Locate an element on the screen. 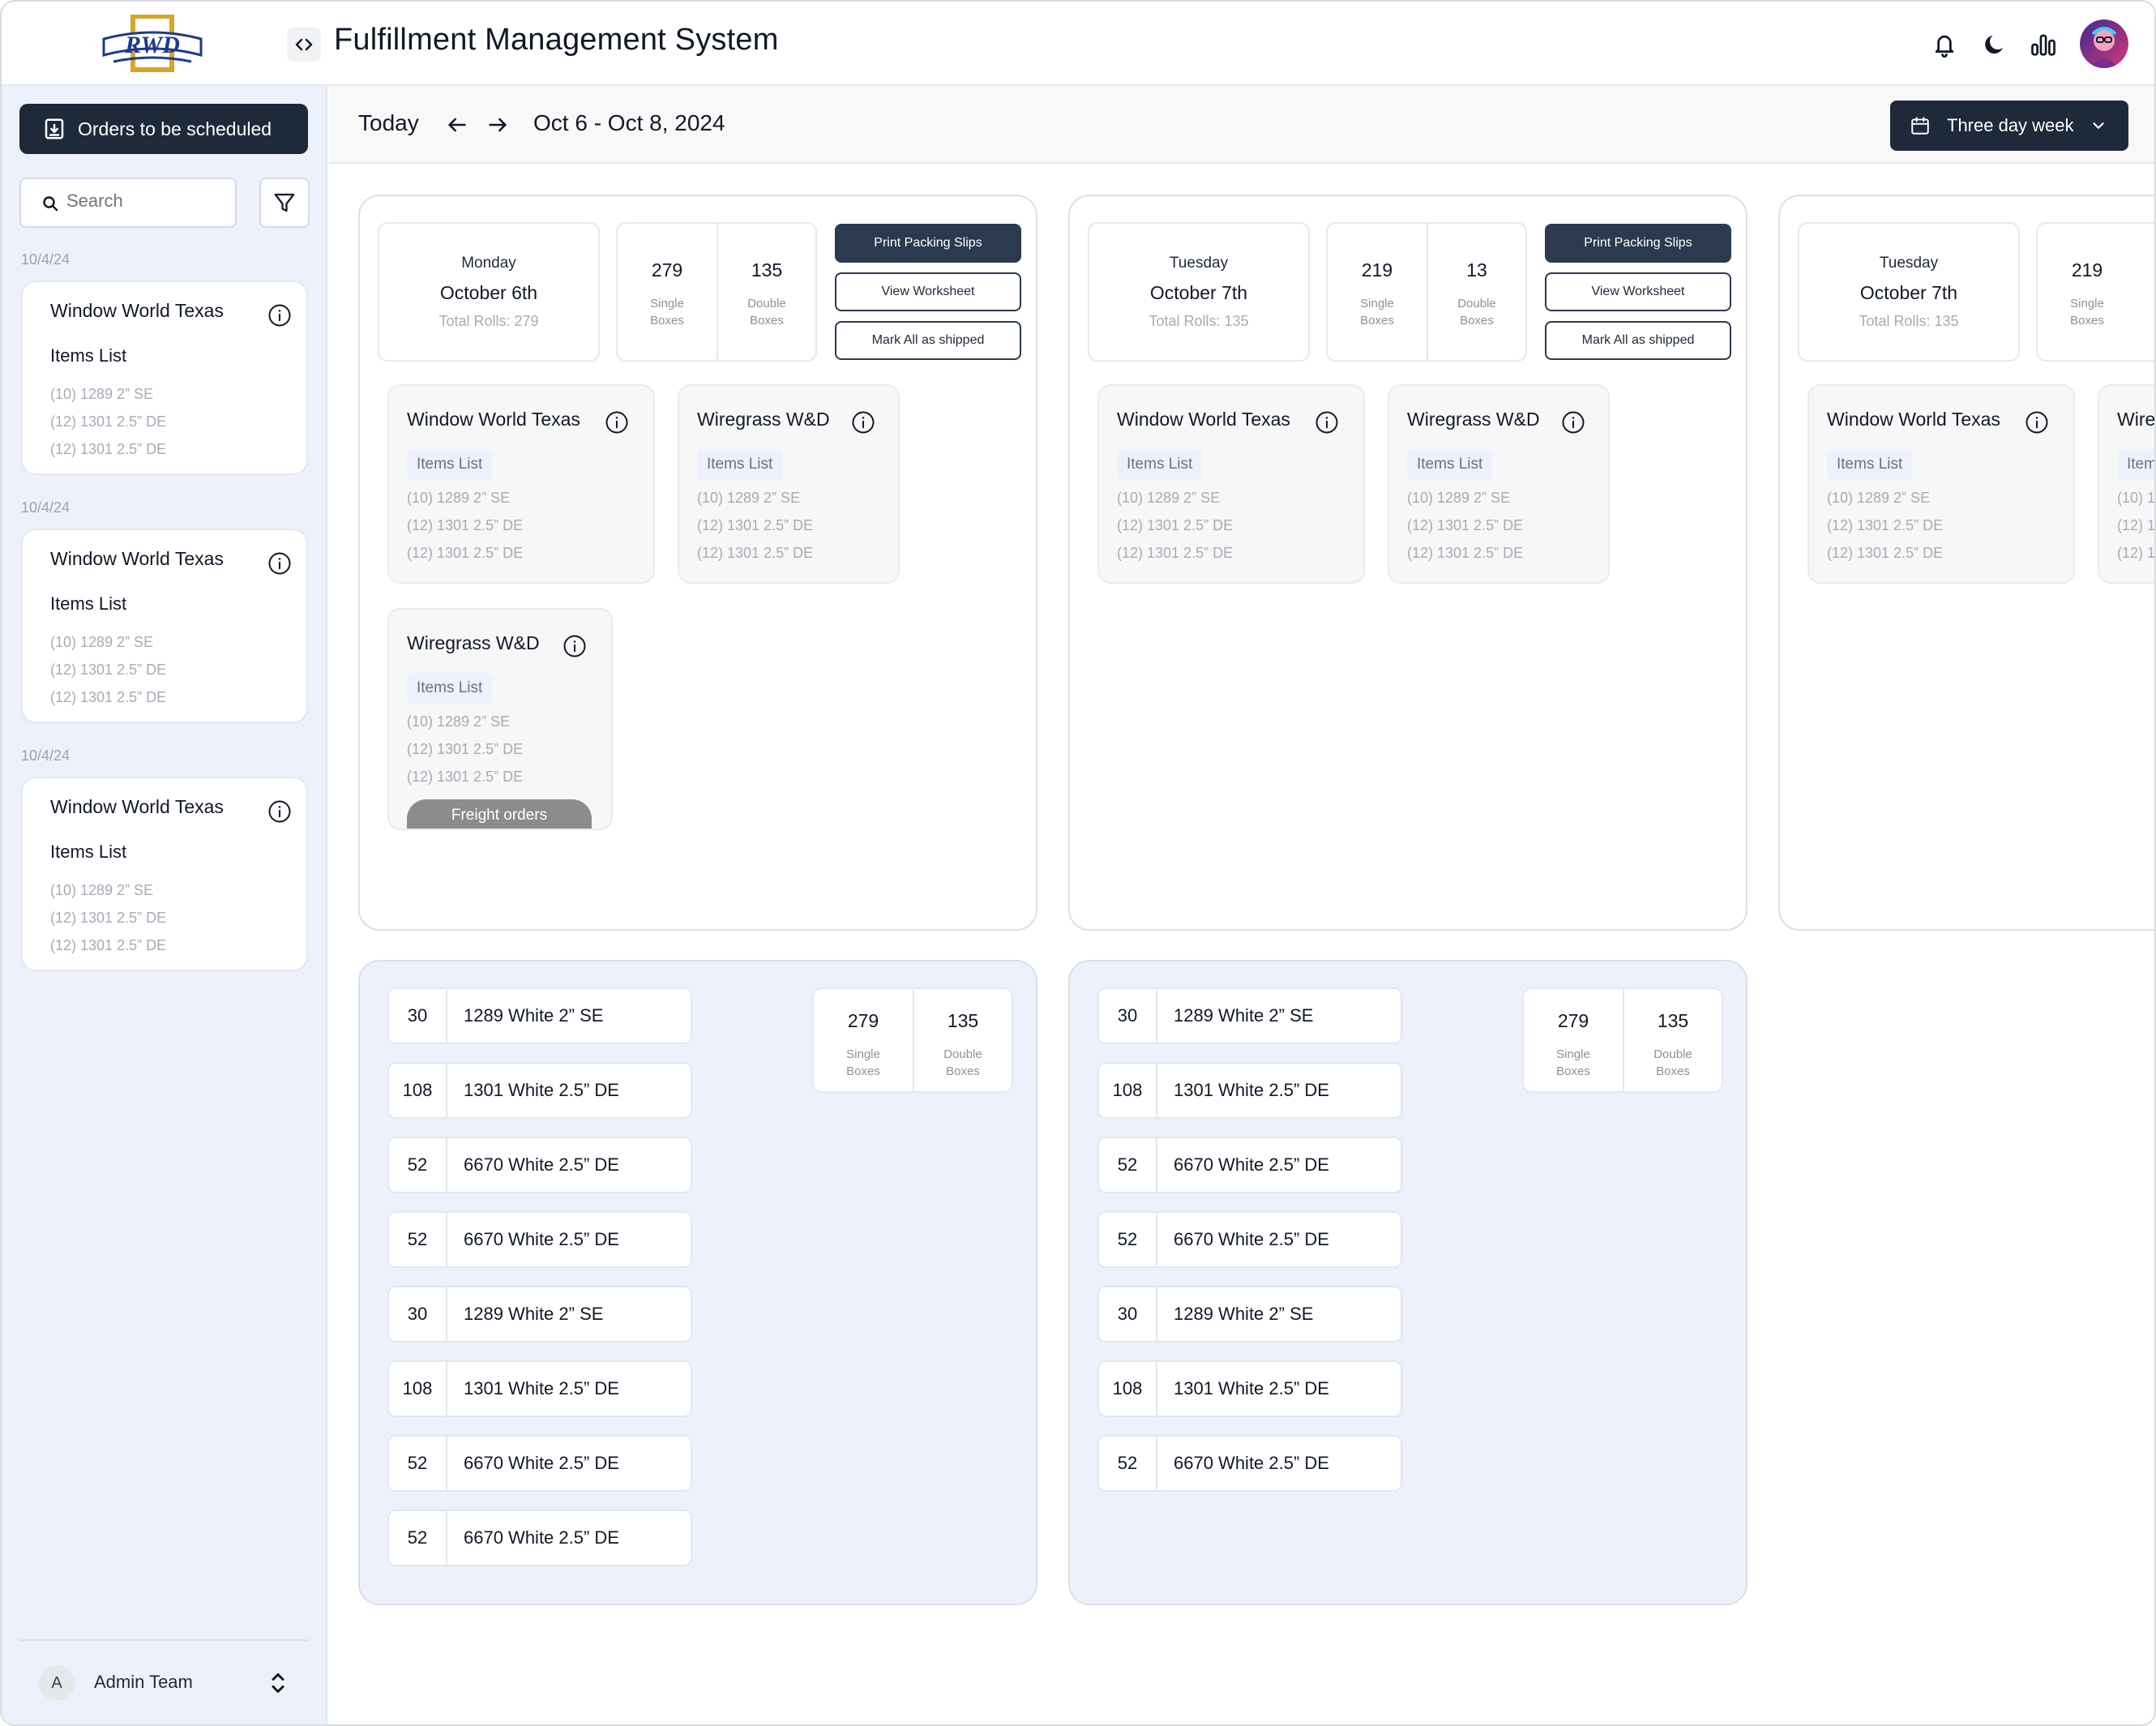 The height and width of the screenshot is (1726, 2156). single-boxes-label: Single Boxes is located at coordinates (667, 312).